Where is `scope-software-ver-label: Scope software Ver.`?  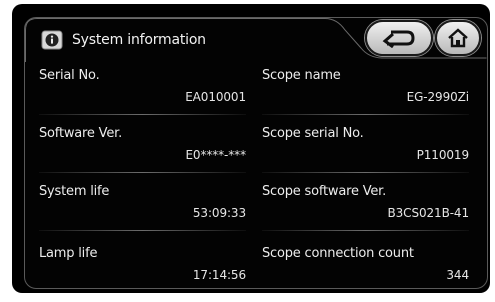 scope-software-ver-label: Scope software Ver. is located at coordinates (324, 191).